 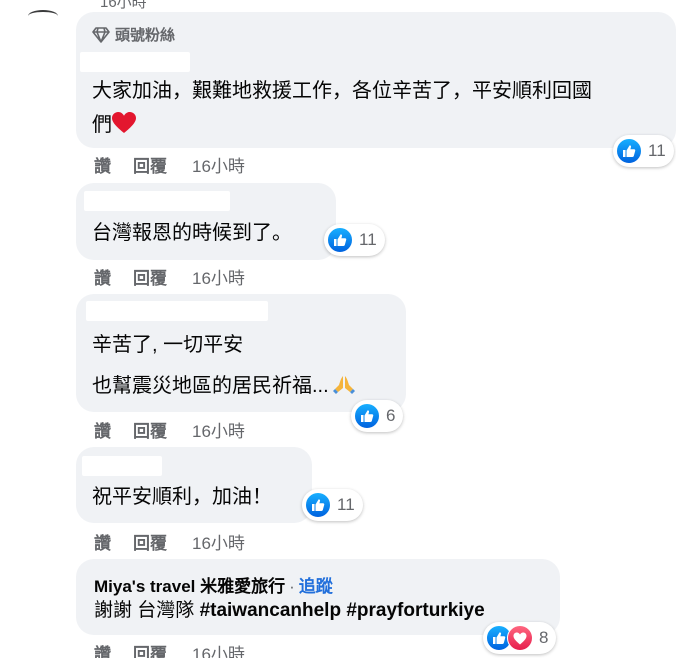 I want to click on author-name-link: Miya's travel 米雅愛旅行, so click(x=189, y=586).